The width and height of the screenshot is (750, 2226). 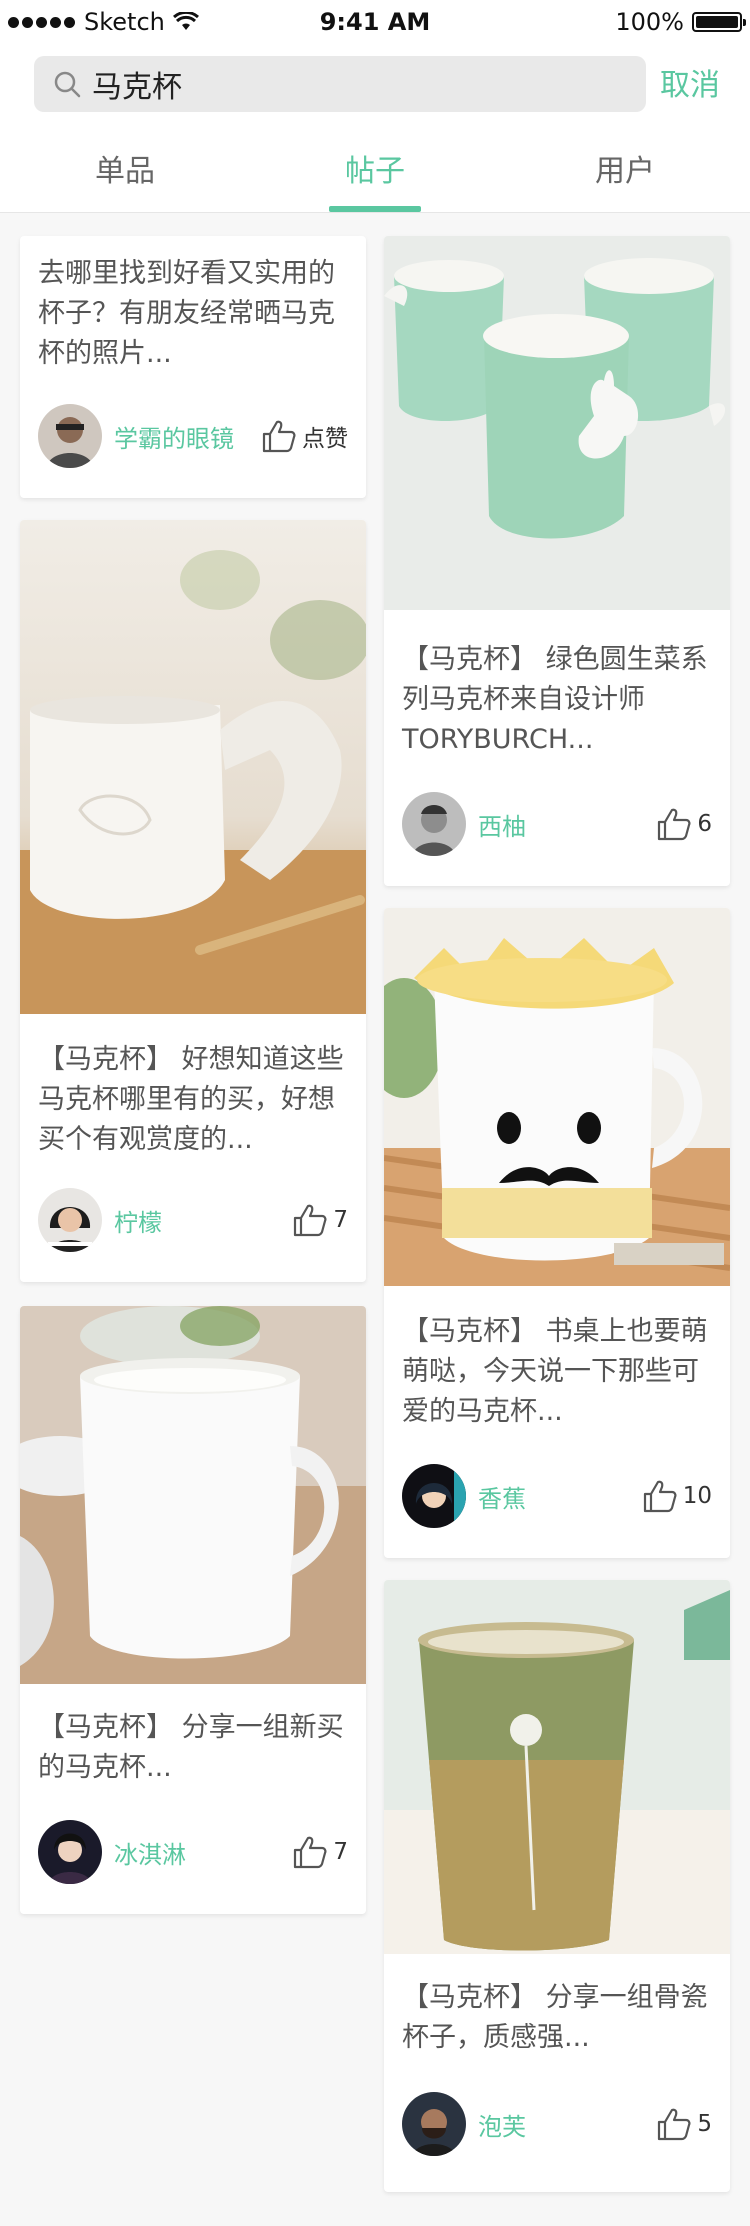 What do you see at coordinates (375, 209) in the screenshot?
I see `active-tab-indicator` at bounding box center [375, 209].